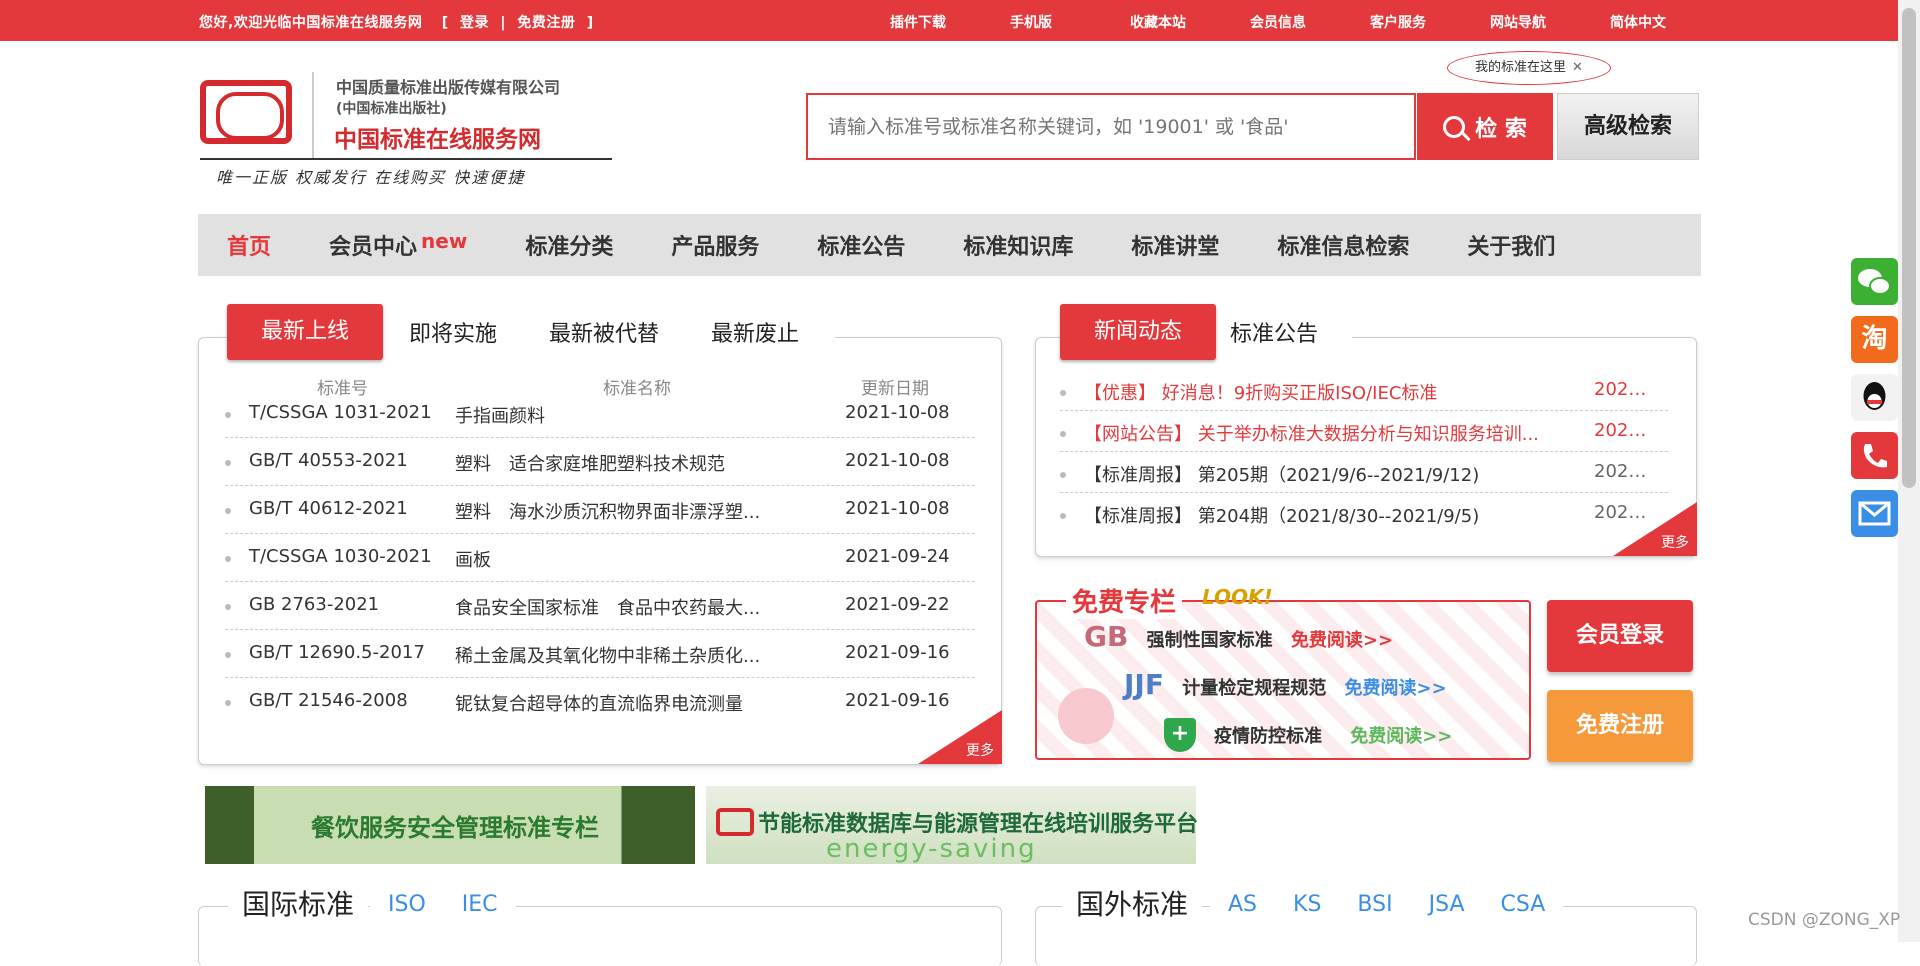 This screenshot has width=1920, height=966. I want to click on tab-bsi: BSI, so click(1374, 904).